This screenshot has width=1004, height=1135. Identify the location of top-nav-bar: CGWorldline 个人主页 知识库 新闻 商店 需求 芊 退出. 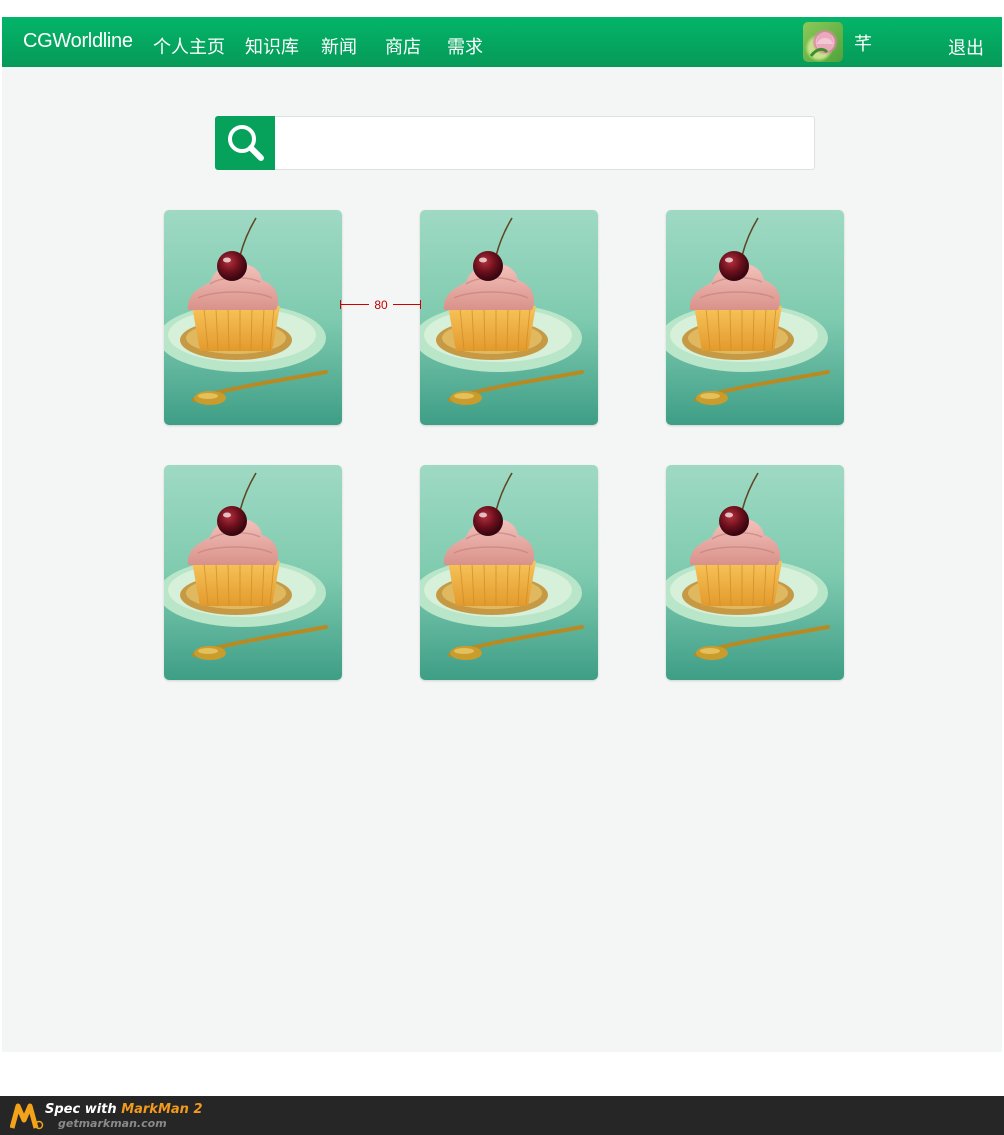
(502, 42).